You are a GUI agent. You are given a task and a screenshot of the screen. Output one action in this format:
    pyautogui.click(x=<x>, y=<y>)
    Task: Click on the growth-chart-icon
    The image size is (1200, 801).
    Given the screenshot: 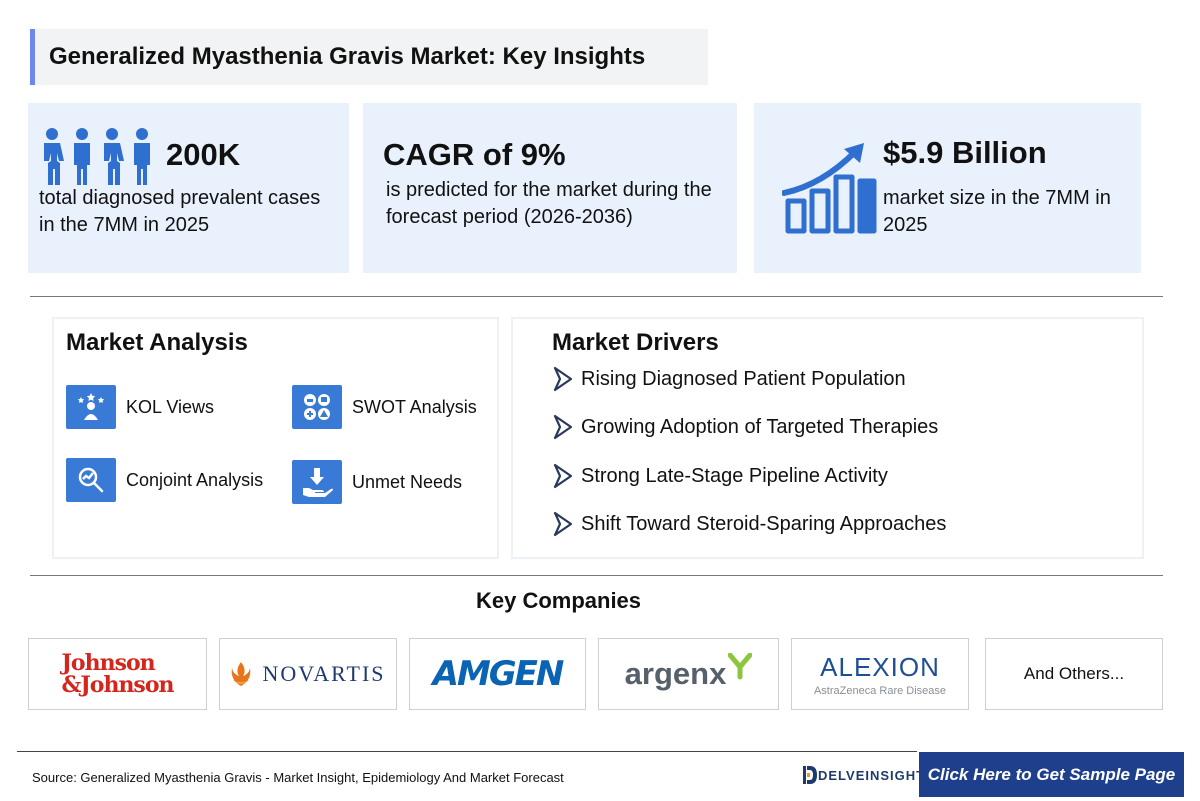 What is the action you would take?
    pyautogui.click(x=829, y=188)
    